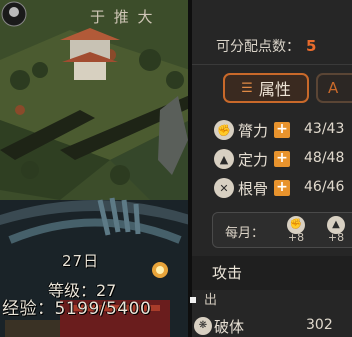 The width and height of the screenshot is (352, 337). Describe the element at coordinates (274, 89) in the screenshot. I see `tab-attributes-label: 属性` at that location.